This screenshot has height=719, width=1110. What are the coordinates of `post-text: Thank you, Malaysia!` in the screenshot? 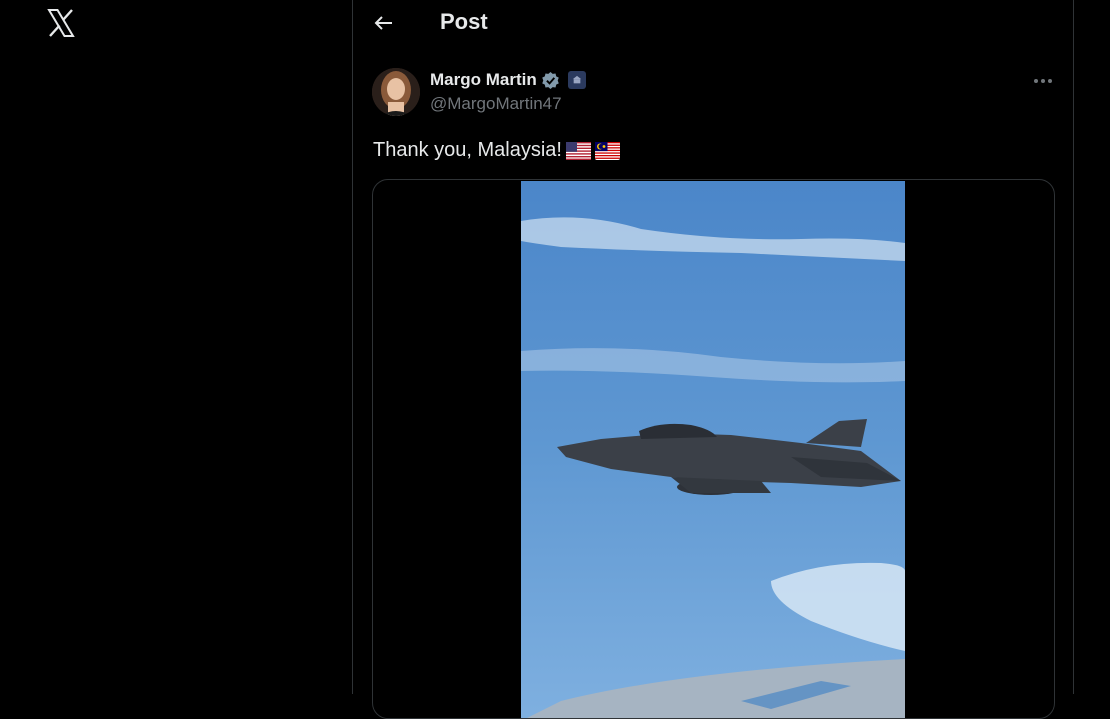 It's located at (496, 150).